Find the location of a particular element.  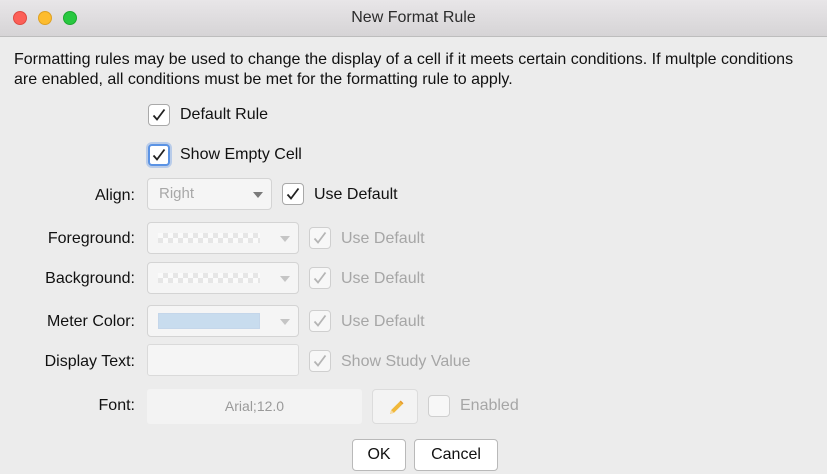

background-use-default-checkbox is located at coordinates (320, 278).